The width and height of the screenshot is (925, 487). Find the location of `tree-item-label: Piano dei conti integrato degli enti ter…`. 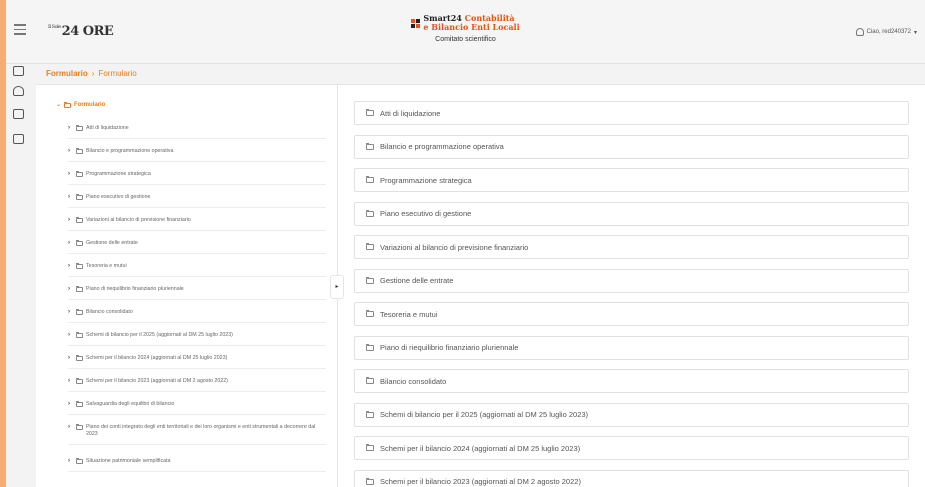

tree-item-label: Piano dei conti integrato degli enti ter… is located at coordinates (200, 430).